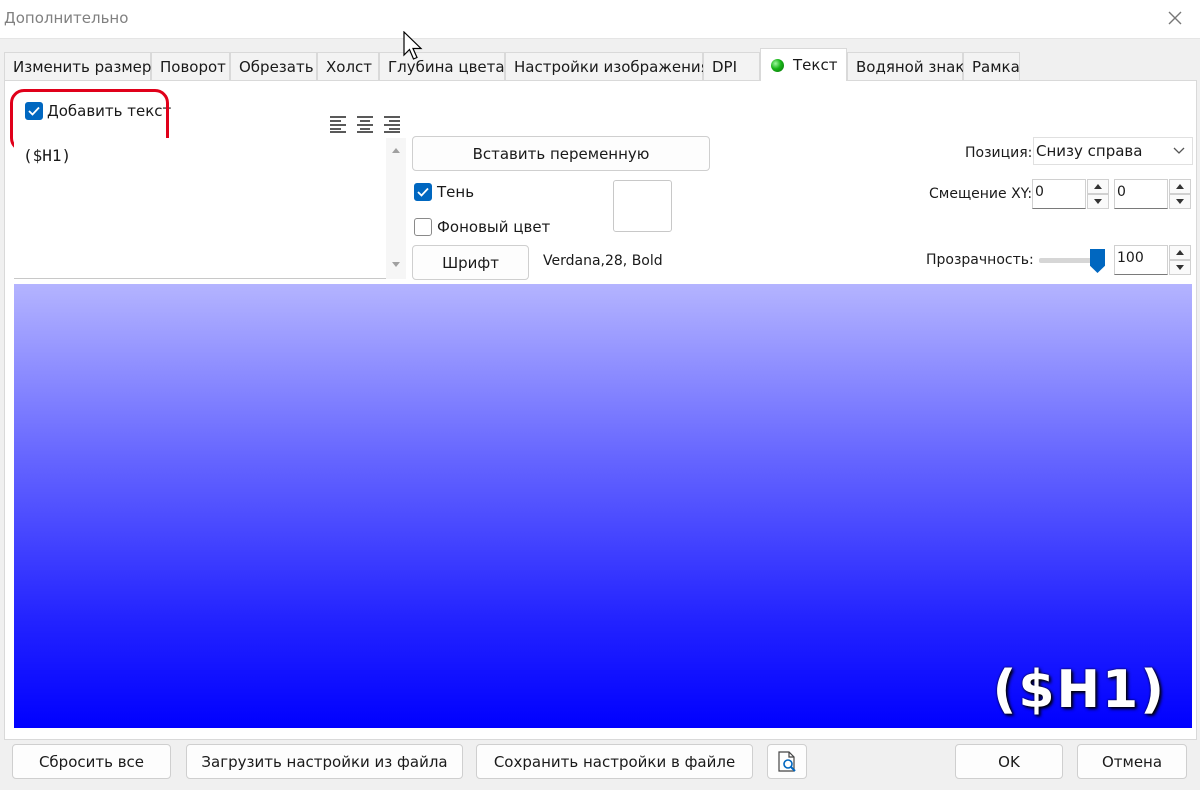  Describe the element at coordinates (980, 260) in the screenshot. I see `opacity-label: Прозрачность:` at that location.